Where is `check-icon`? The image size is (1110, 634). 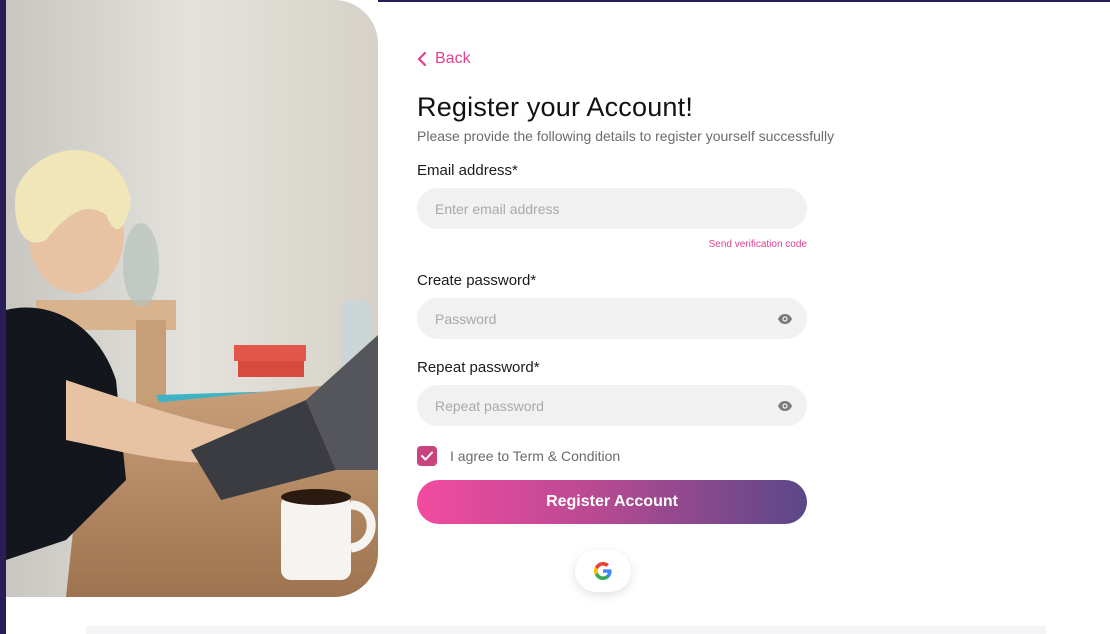 check-icon is located at coordinates (427, 456).